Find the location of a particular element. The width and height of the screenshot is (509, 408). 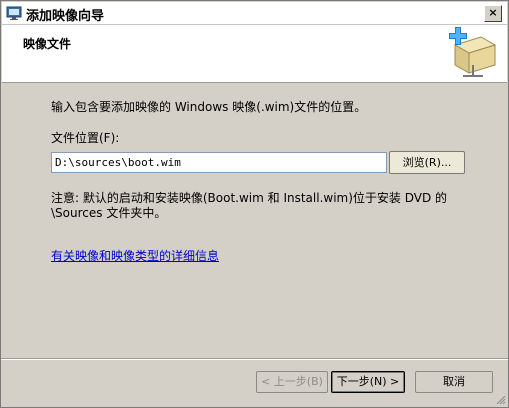

file-location-label: 文件位置(F): is located at coordinates (85, 138).